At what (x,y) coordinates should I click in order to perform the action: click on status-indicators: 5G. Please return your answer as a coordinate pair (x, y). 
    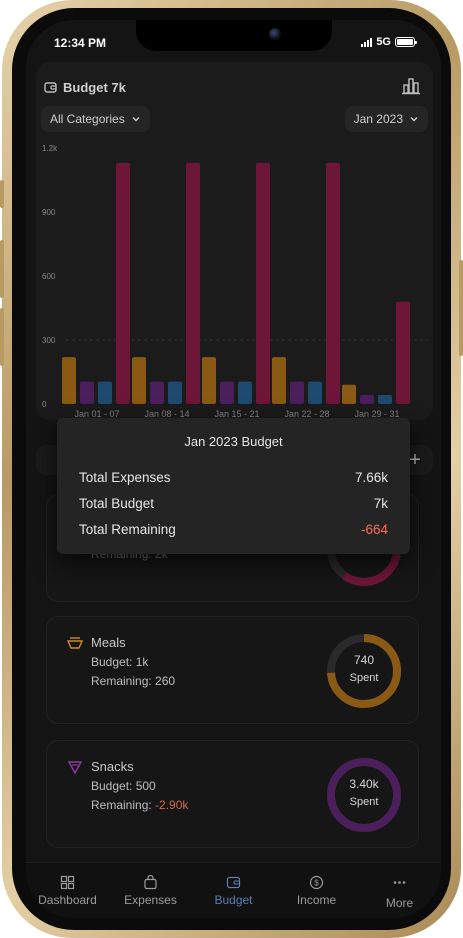
    Looking at the image, I should click on (389, 42).